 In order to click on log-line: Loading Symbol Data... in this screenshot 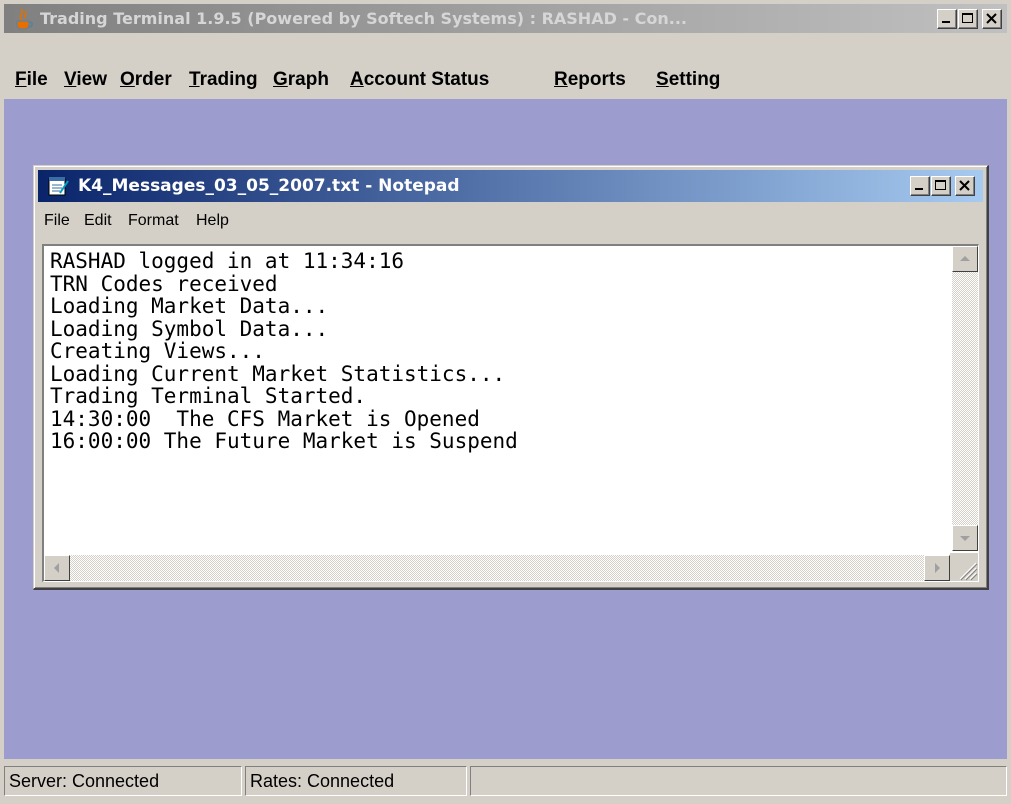, I will do `click(189, 328)`.